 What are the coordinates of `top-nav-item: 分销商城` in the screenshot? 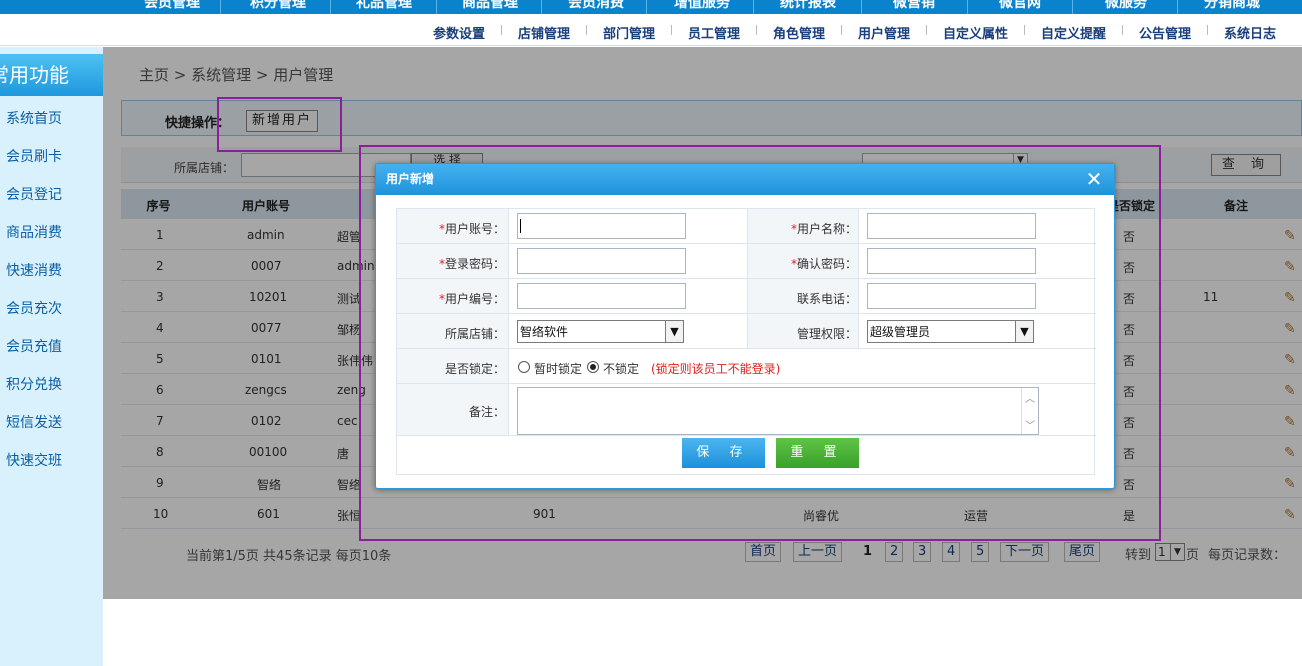 It's located at (1232, 5).